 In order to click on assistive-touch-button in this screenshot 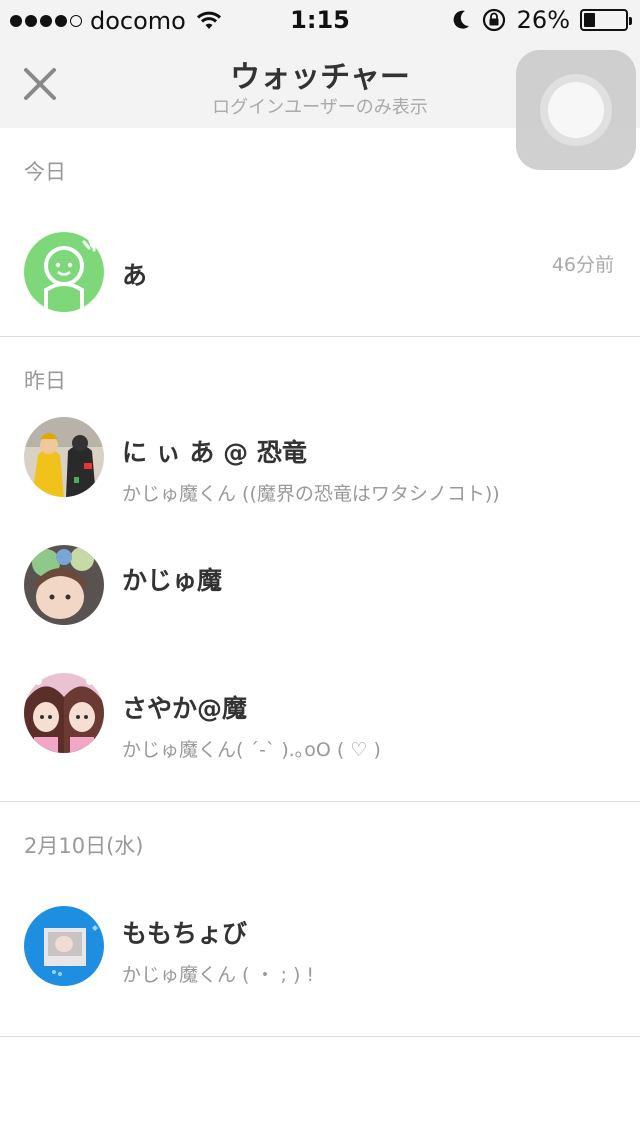, I will do `click(576, 110)`.